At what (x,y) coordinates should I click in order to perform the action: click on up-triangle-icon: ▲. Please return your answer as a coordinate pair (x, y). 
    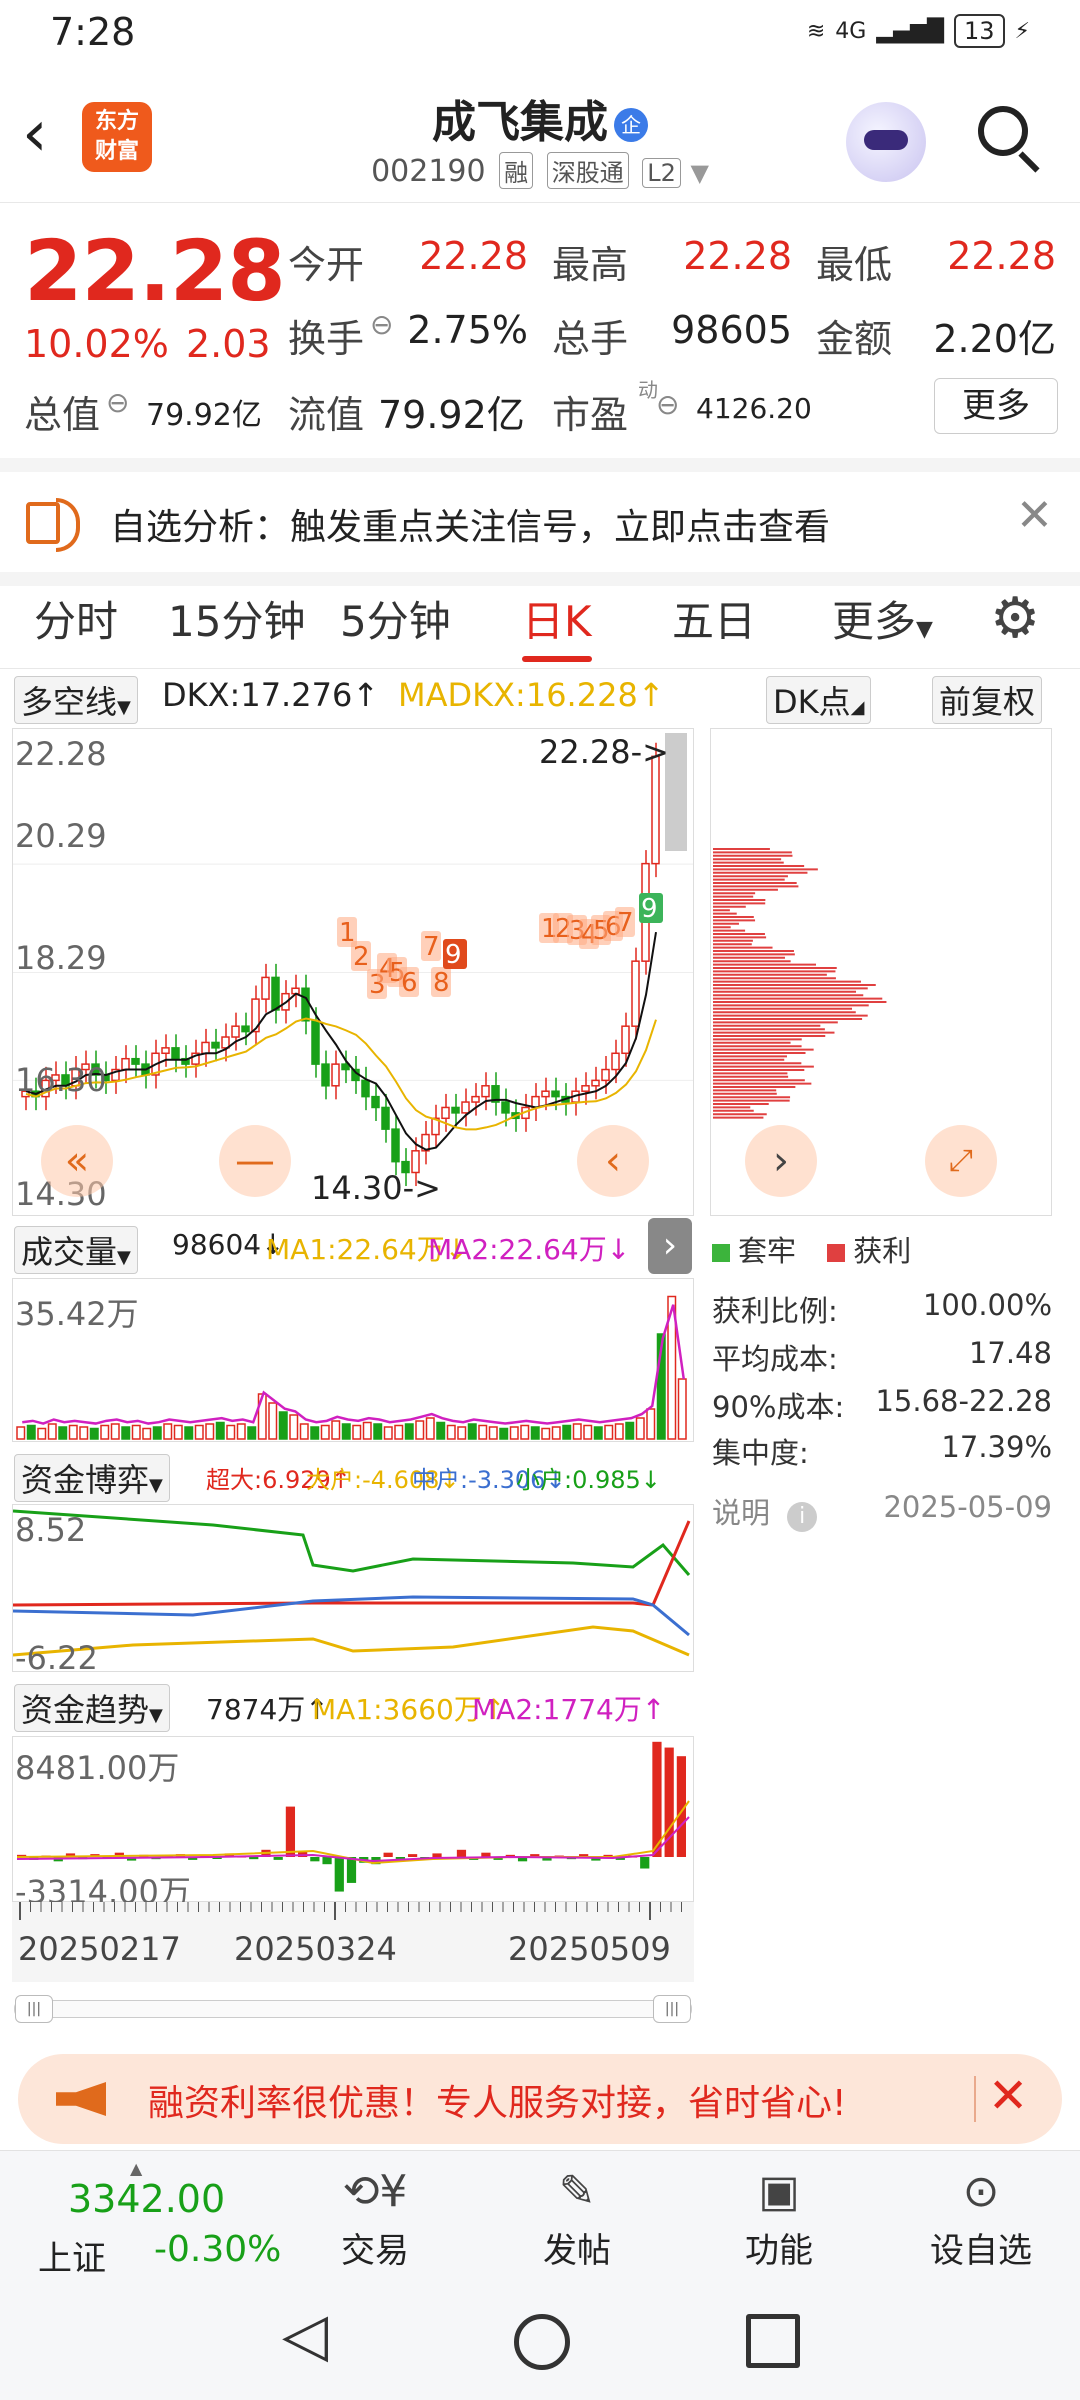
    Looking at the image, I should click on (136, 2168).